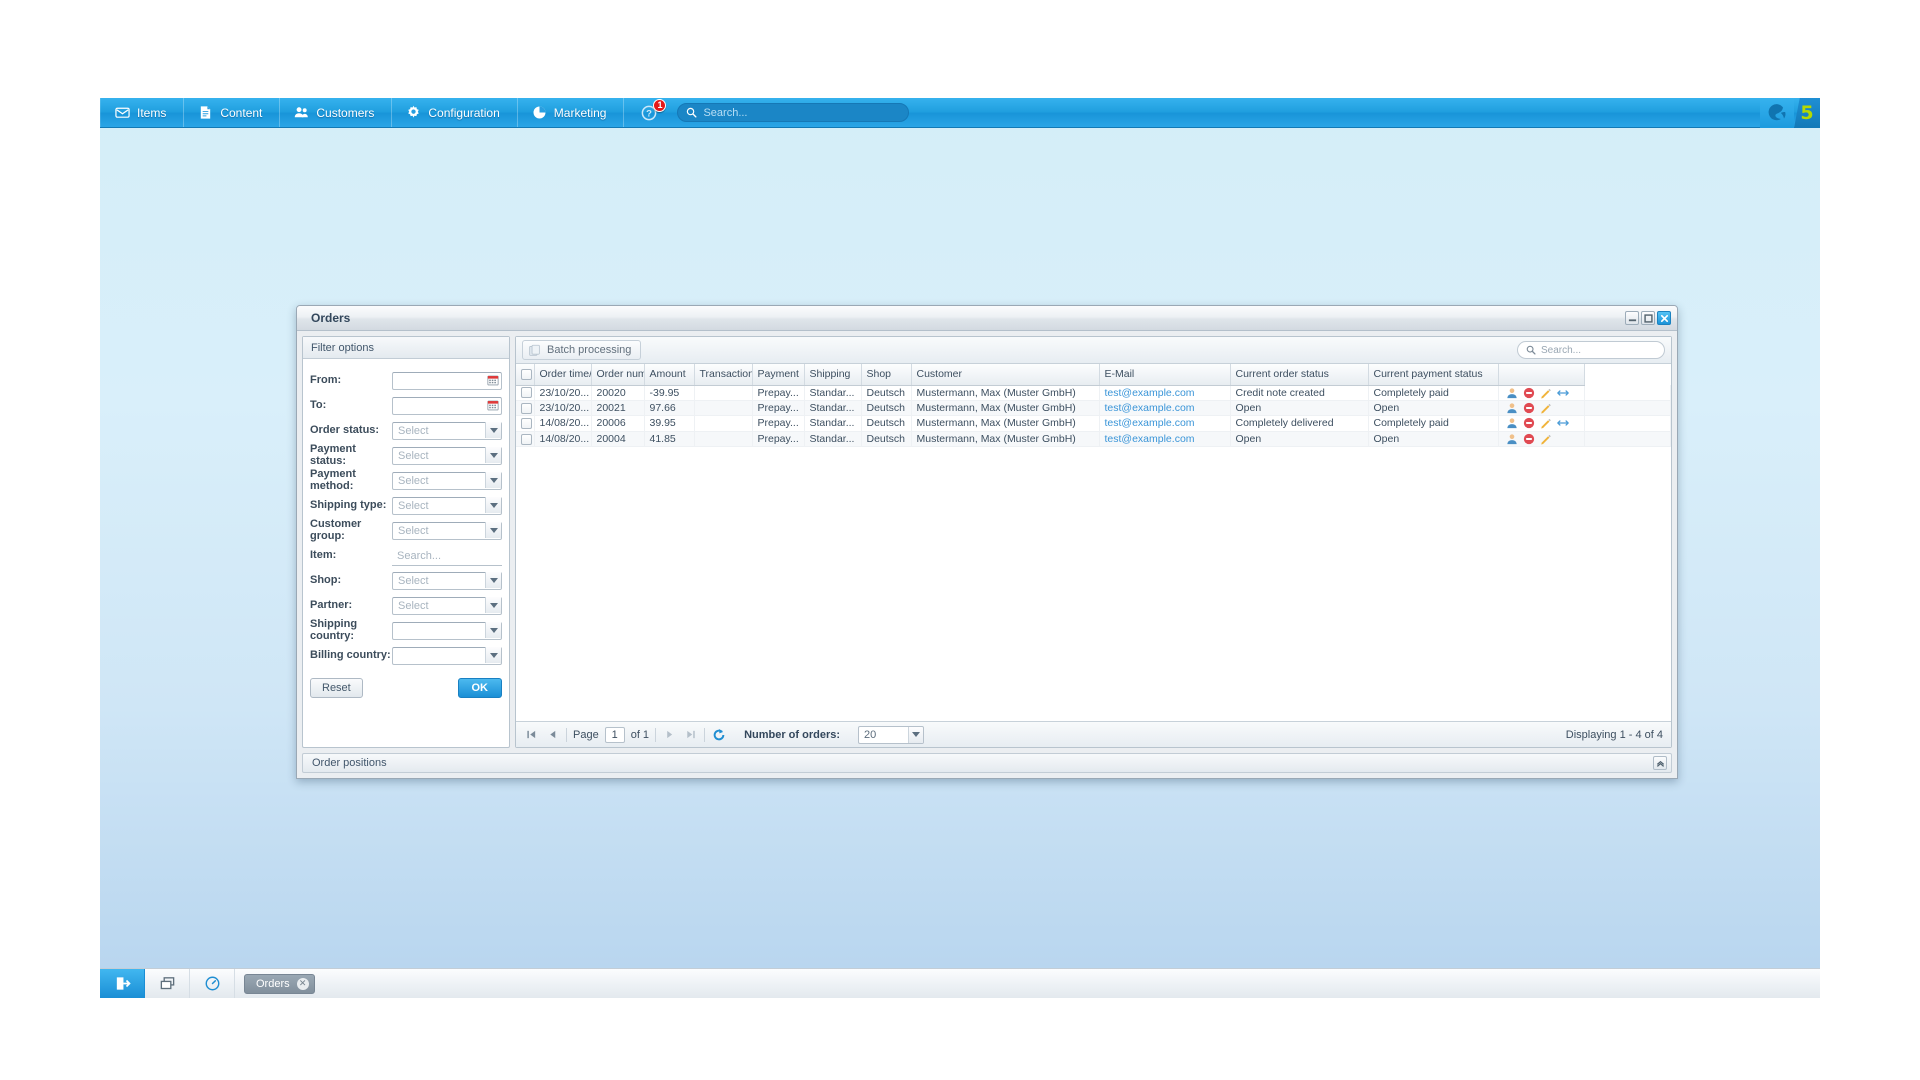  What do you see at coordinates (212, 983) in the screenshot?
I see `dashboard-button` at bounding box center [212, 983].